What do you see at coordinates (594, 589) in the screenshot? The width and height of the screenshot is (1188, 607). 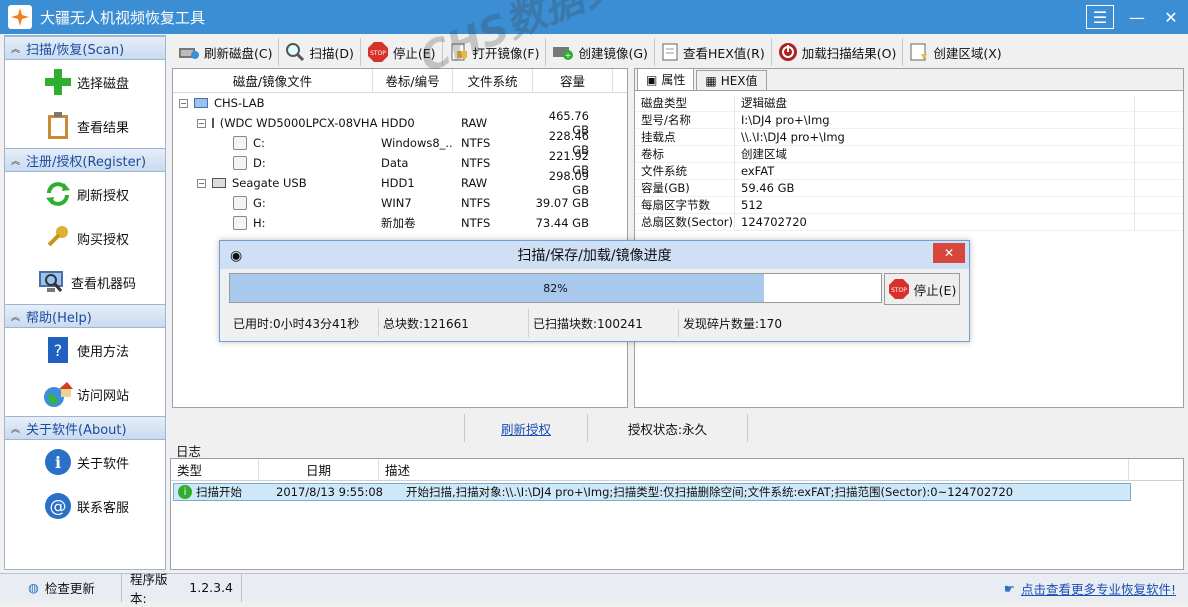 I see `status-bar: ◍ 检查更新 程序版本: 1.2.3.4 ☛ 点击查看更多专业恢复软件!` at bounding box center [594, 589].